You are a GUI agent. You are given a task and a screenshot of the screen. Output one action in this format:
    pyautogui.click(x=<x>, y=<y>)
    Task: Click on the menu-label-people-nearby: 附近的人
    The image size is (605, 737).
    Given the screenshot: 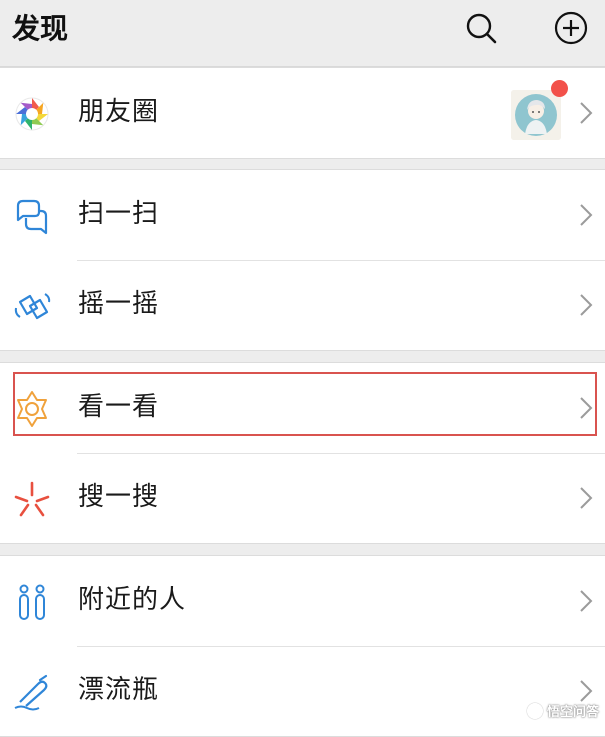 What is the action you would take?
    pyautogui.click(x=132, y=600)
    